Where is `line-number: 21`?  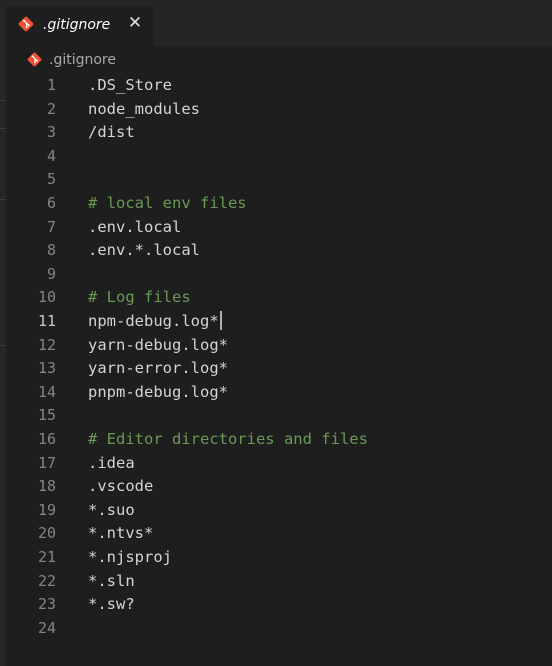
line-number: 21 is located at coordinates (46, 557).